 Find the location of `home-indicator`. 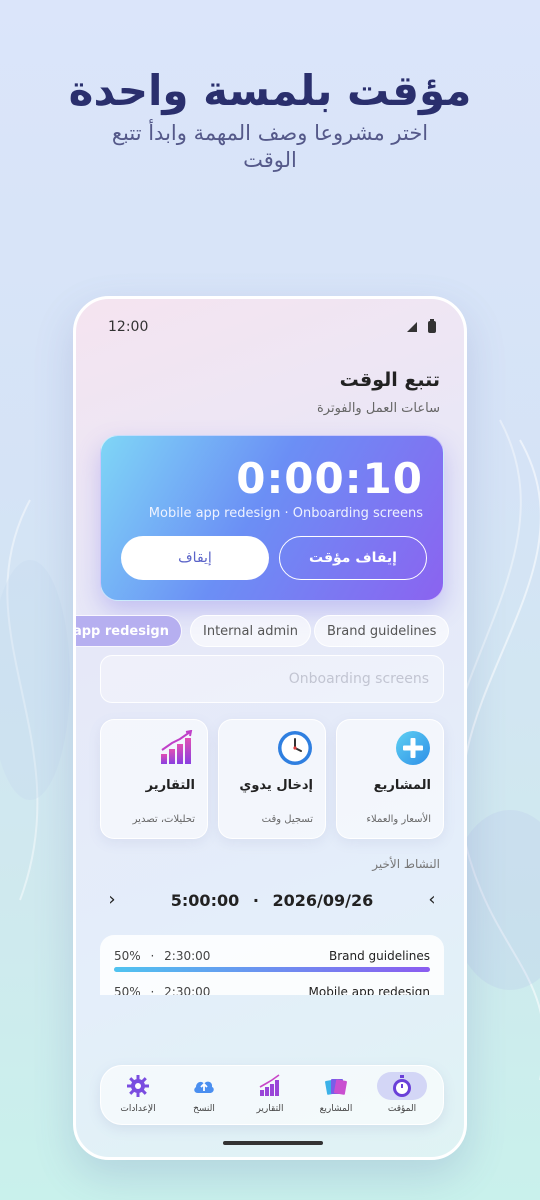

home-indicator is located at coordinates (273, 1143).